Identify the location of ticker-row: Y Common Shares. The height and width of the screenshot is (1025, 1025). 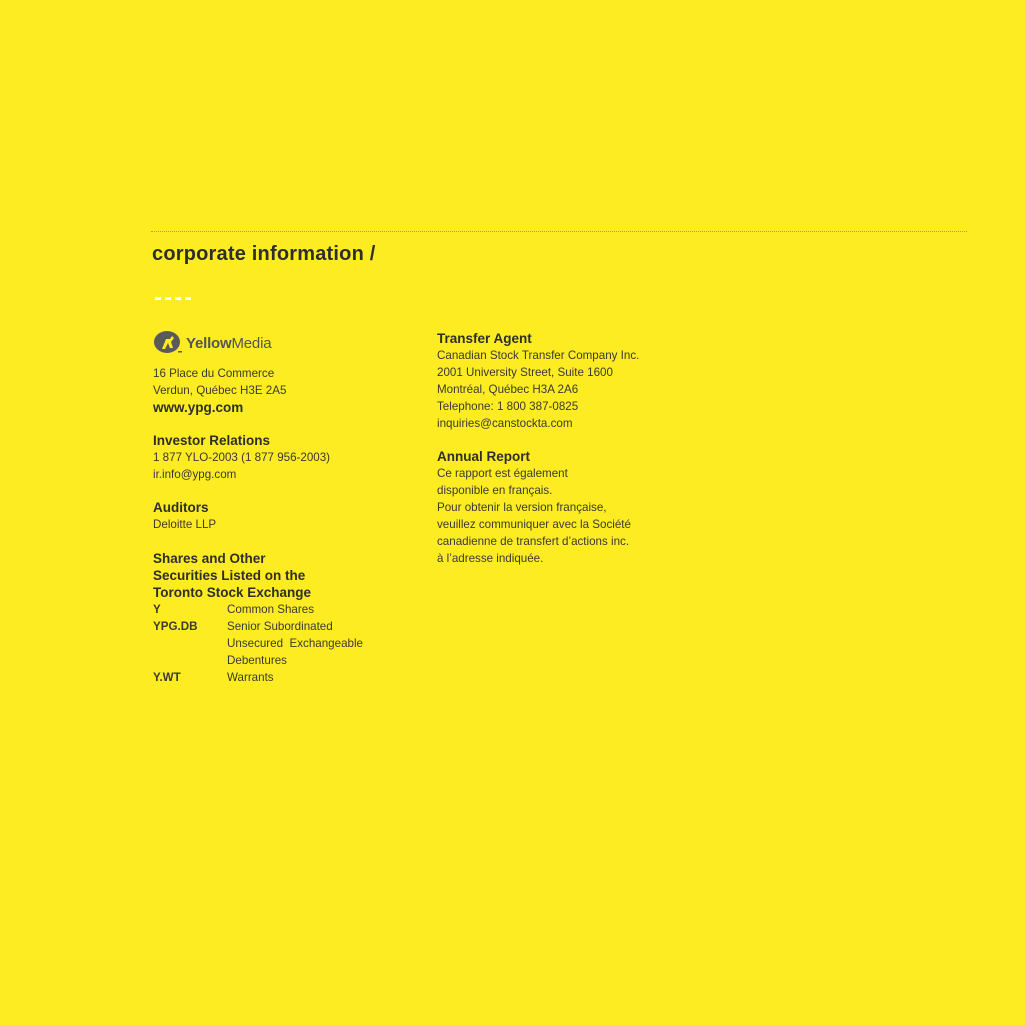
(258, 609).